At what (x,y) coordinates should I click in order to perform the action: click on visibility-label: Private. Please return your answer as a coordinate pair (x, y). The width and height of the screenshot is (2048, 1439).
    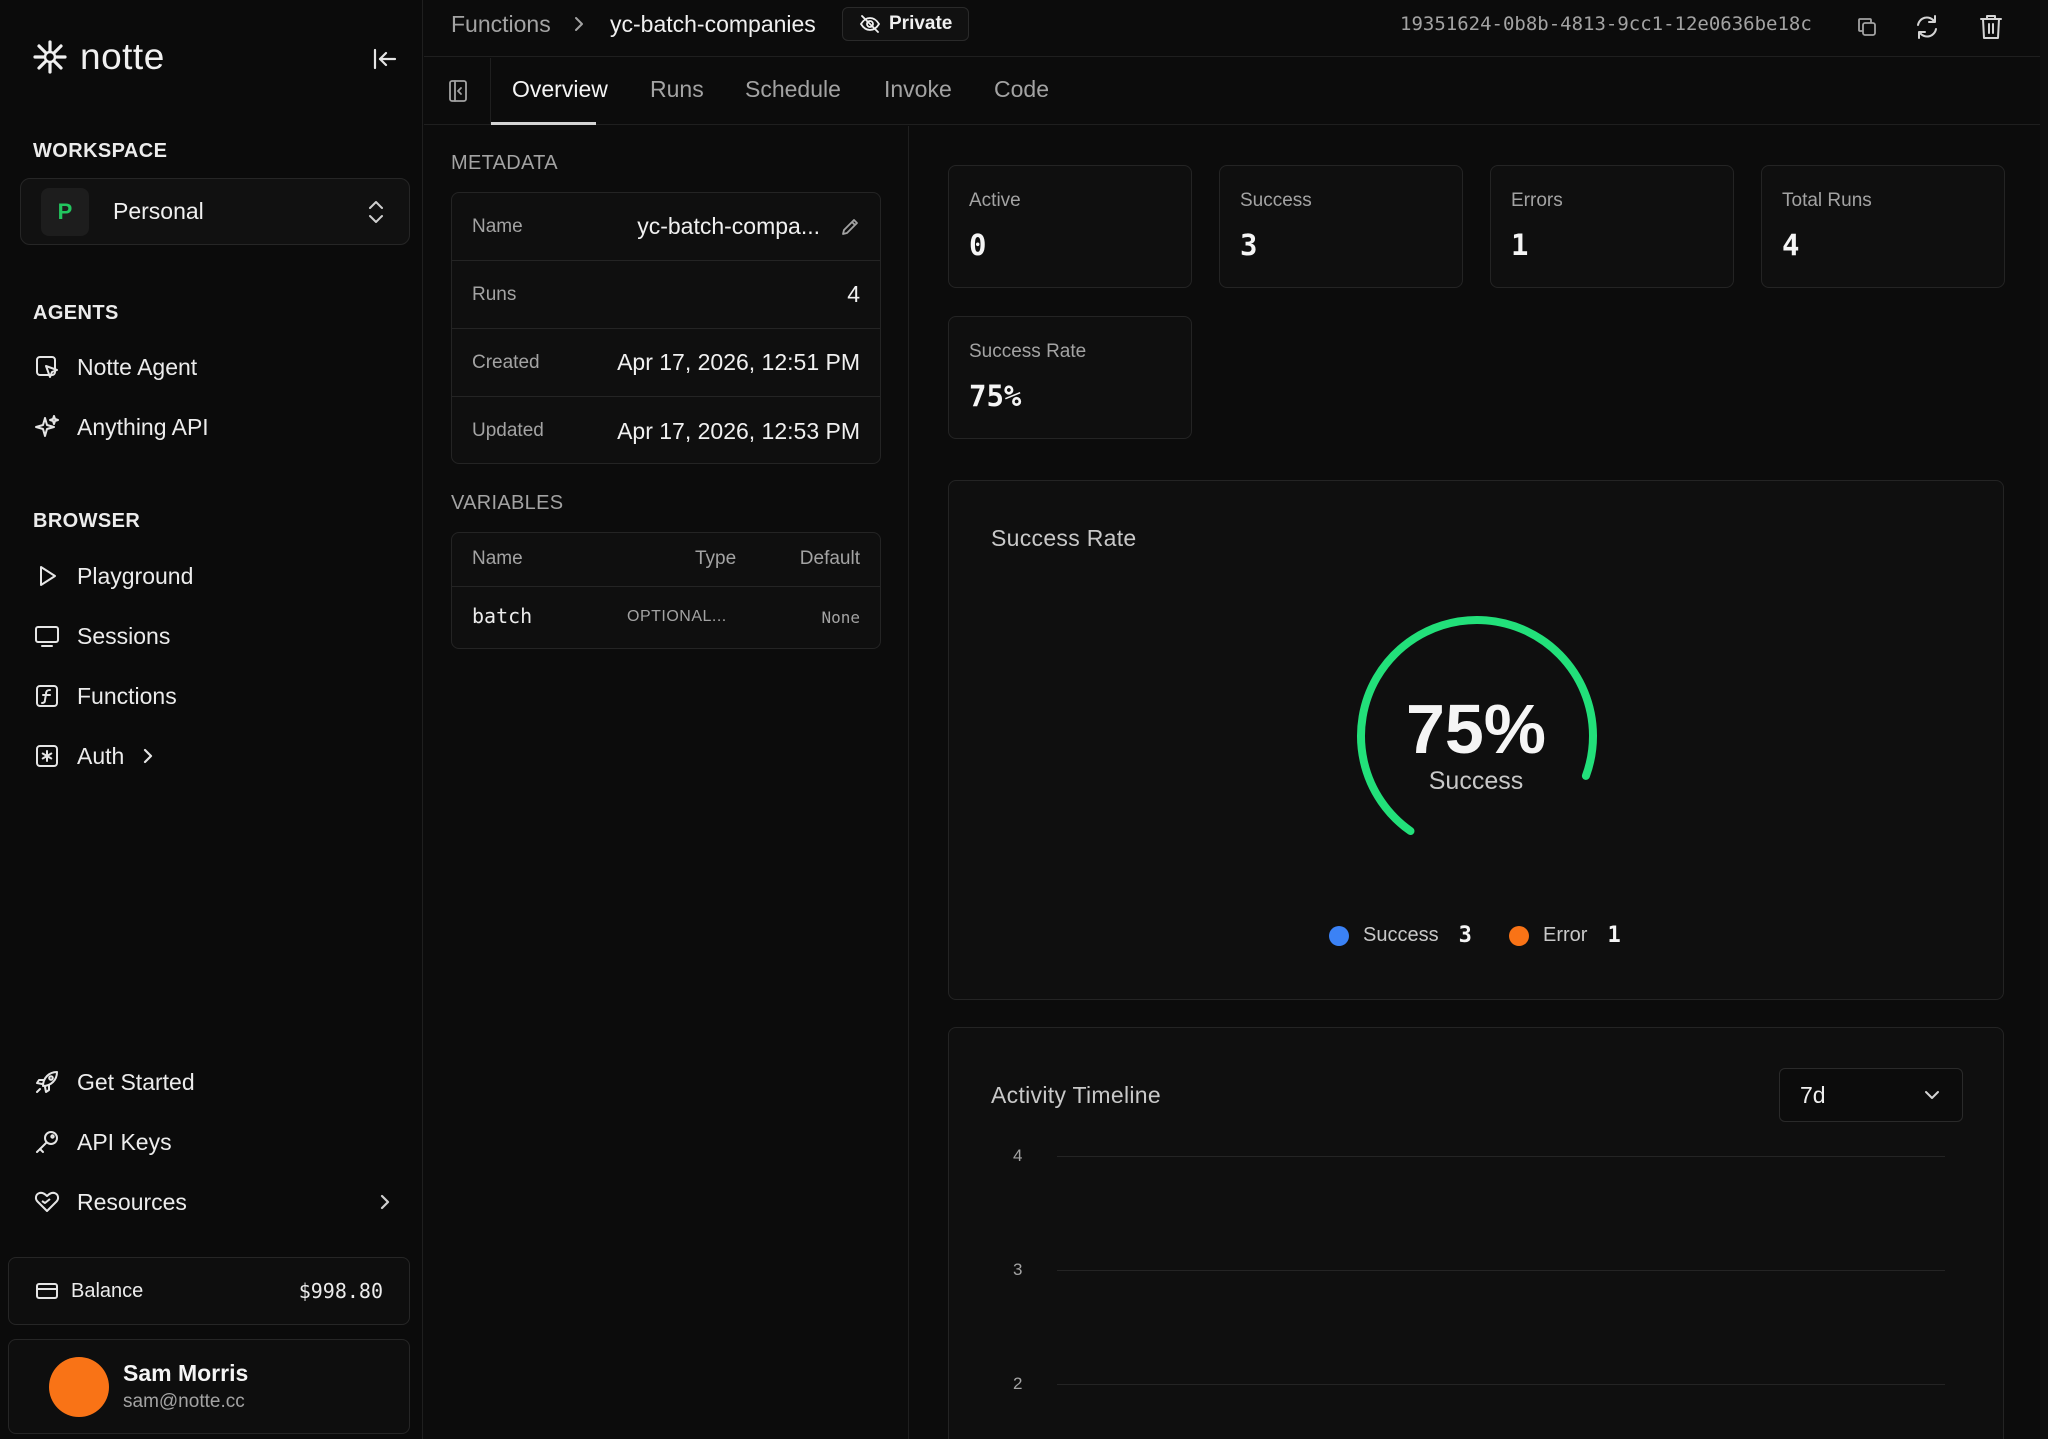
    Looking at the image, I should click on (921, 23).